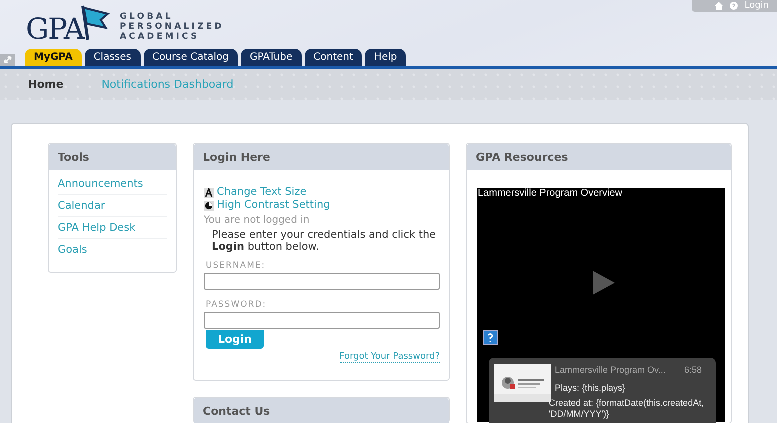 Image resolution: width=777 pixels, height=423 pixels. What do you see at coordinates (191, 57) in the screenshot?
I see `nav-tab: Course Catalog` at bounding box center [191, 57].